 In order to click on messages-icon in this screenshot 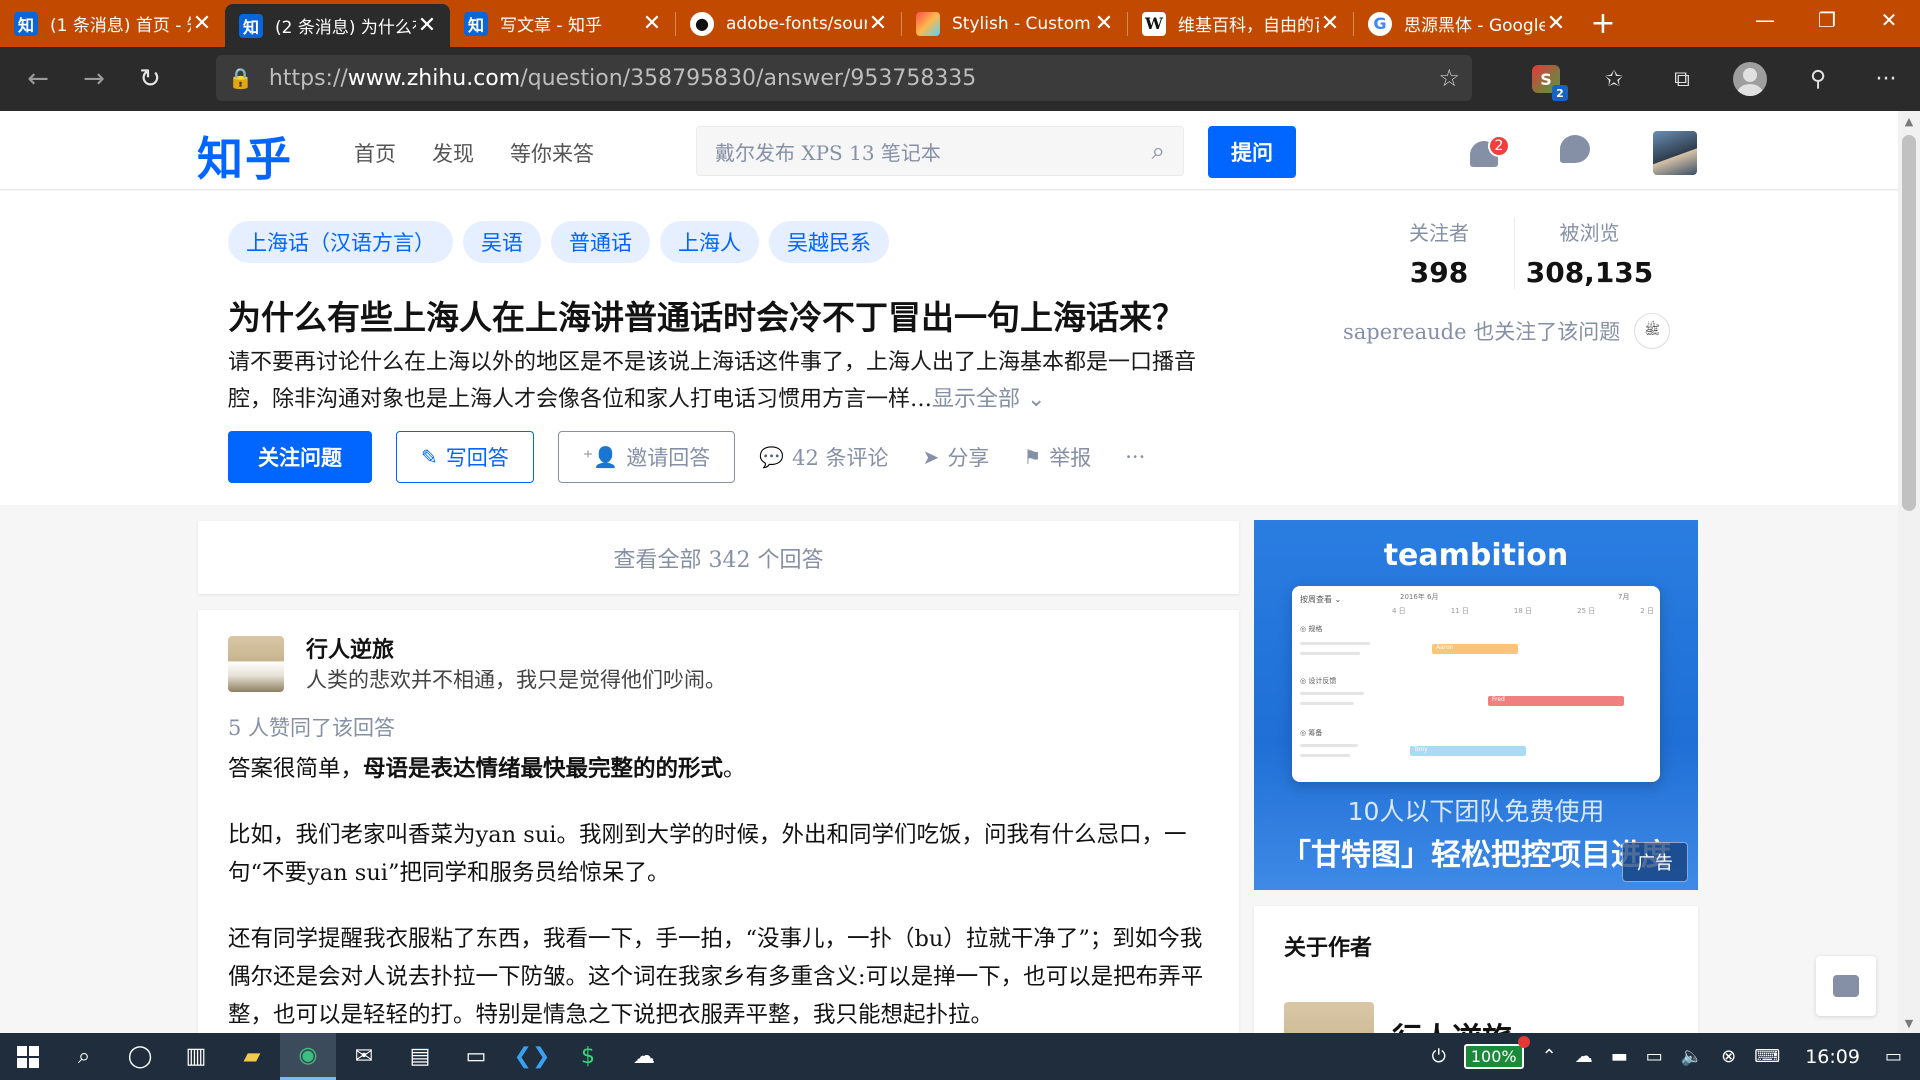, I will do `click(1575, 149)`.